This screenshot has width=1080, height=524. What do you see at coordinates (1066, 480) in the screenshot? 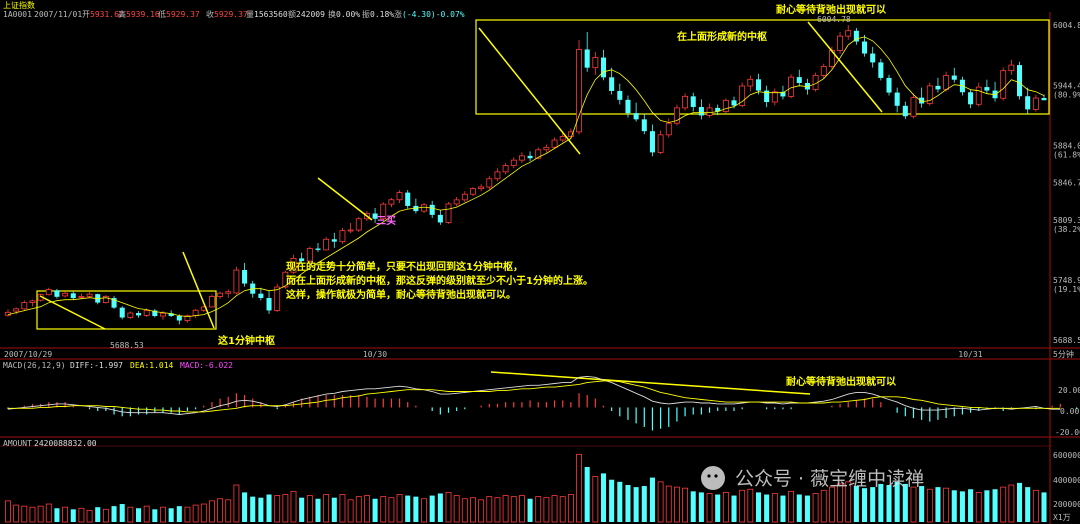
I see `vol-tick-400000: 400000` at bounding box center [1066, 480].